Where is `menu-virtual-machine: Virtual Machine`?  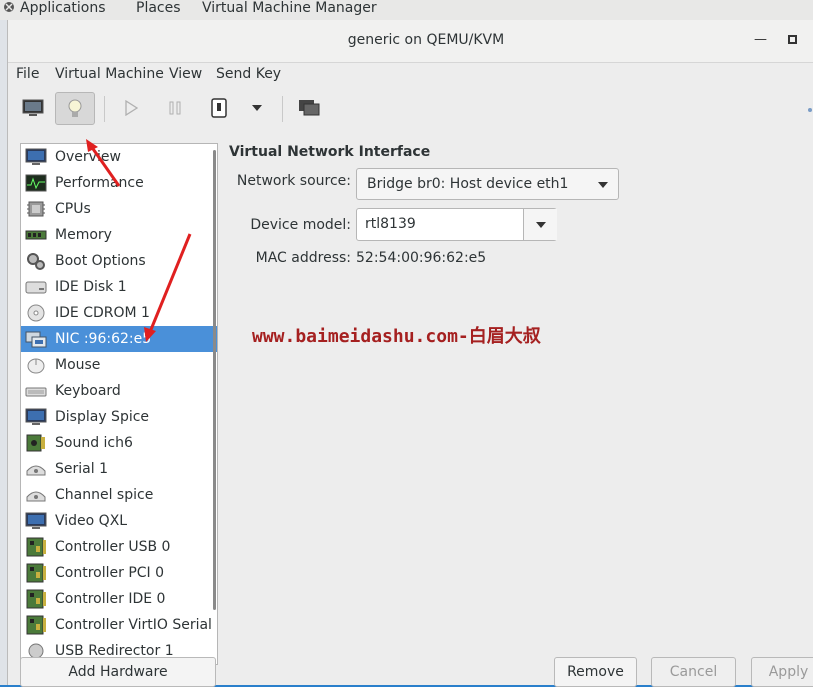
menu-virtual-machine: Virtual Machine is located at coordinates (109, 74).